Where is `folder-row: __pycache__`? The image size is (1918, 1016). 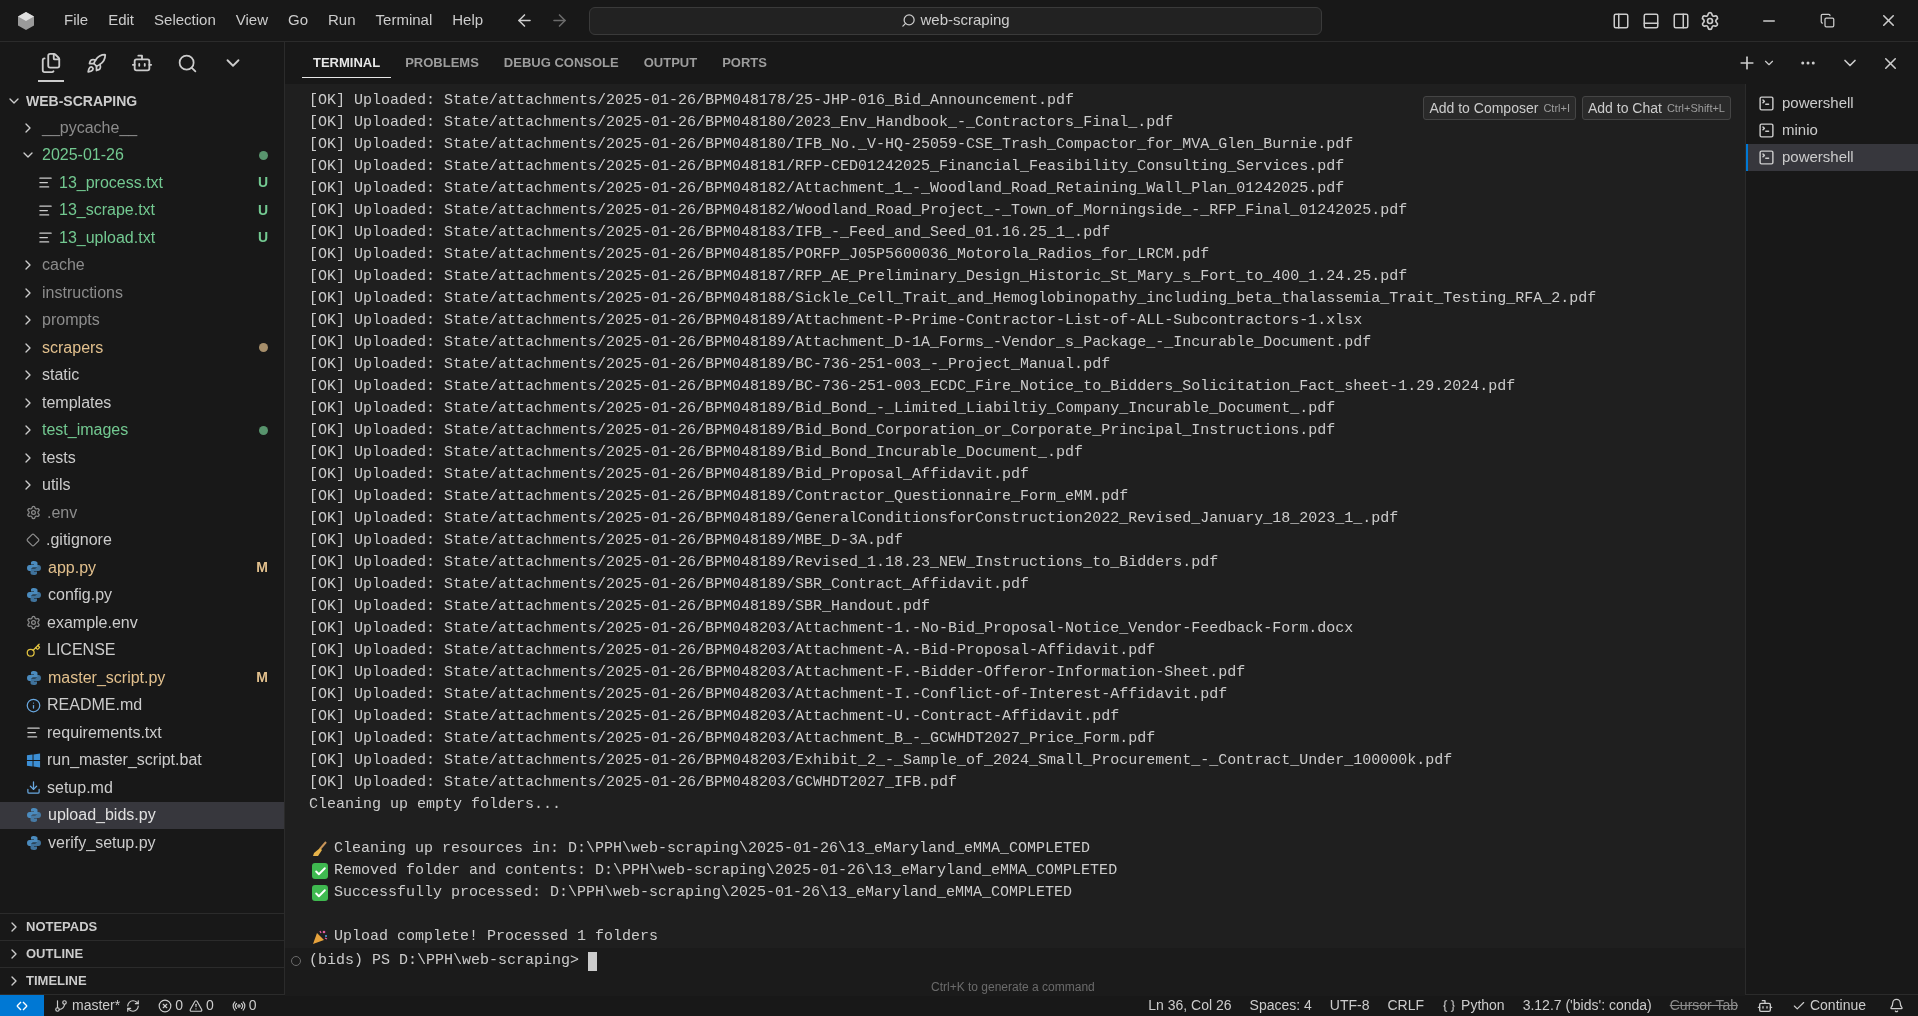
folder-row: __pycache__ is located at coordinates (142, 128).